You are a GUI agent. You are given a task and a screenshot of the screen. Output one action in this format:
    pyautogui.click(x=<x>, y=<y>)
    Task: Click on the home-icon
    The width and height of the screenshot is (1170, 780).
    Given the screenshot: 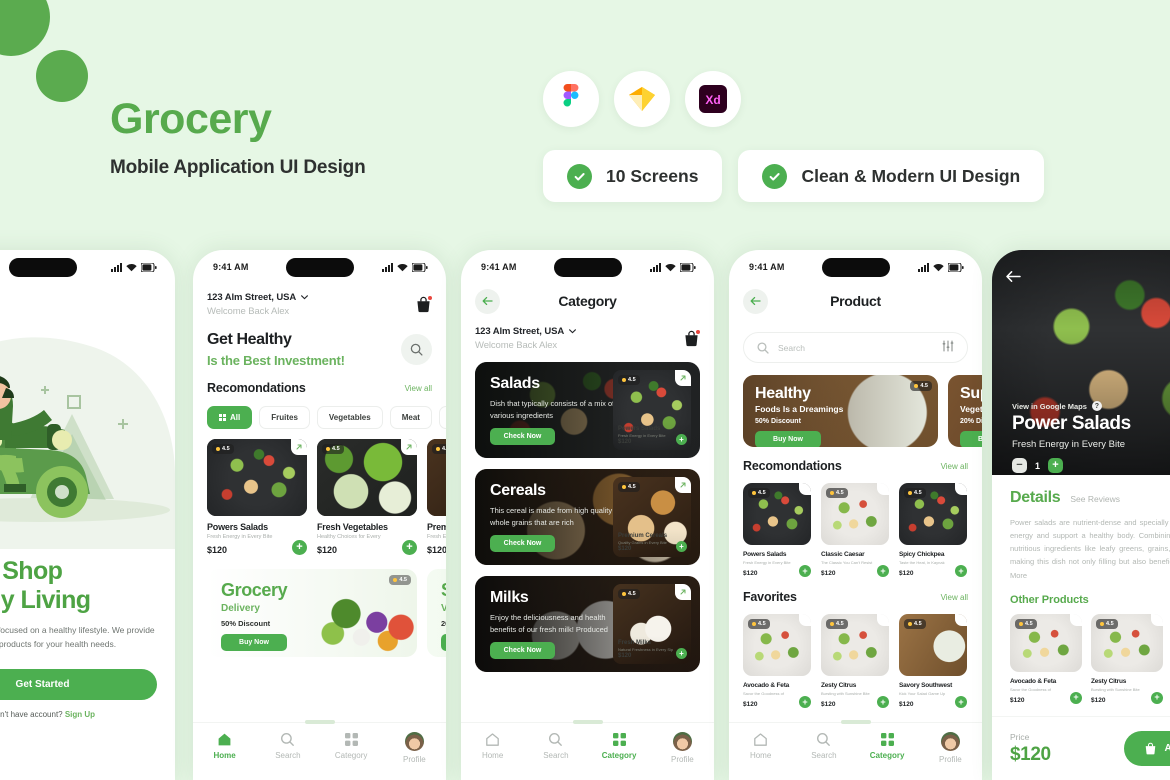 What is the action you would take?
    pyautogui.click(x=760, y=739)
    